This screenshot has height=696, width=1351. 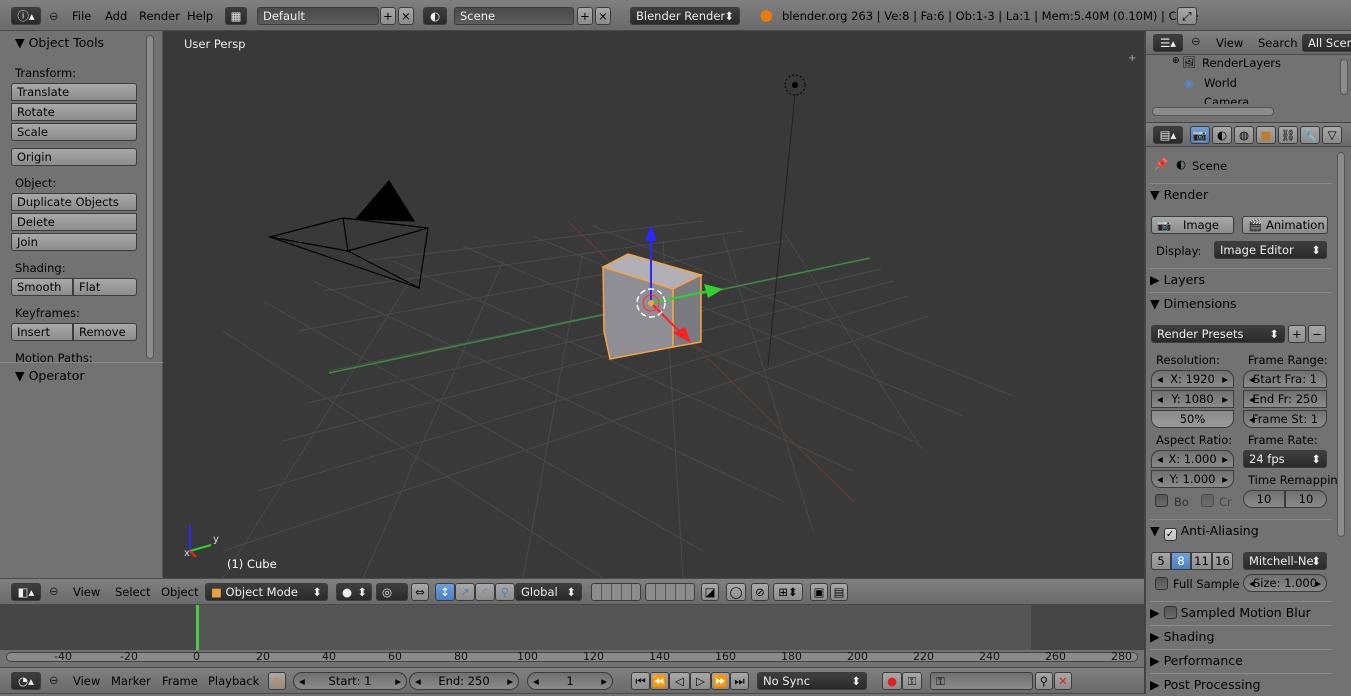 I want to click on flat-button: Flat, so click(x=105, y=287).